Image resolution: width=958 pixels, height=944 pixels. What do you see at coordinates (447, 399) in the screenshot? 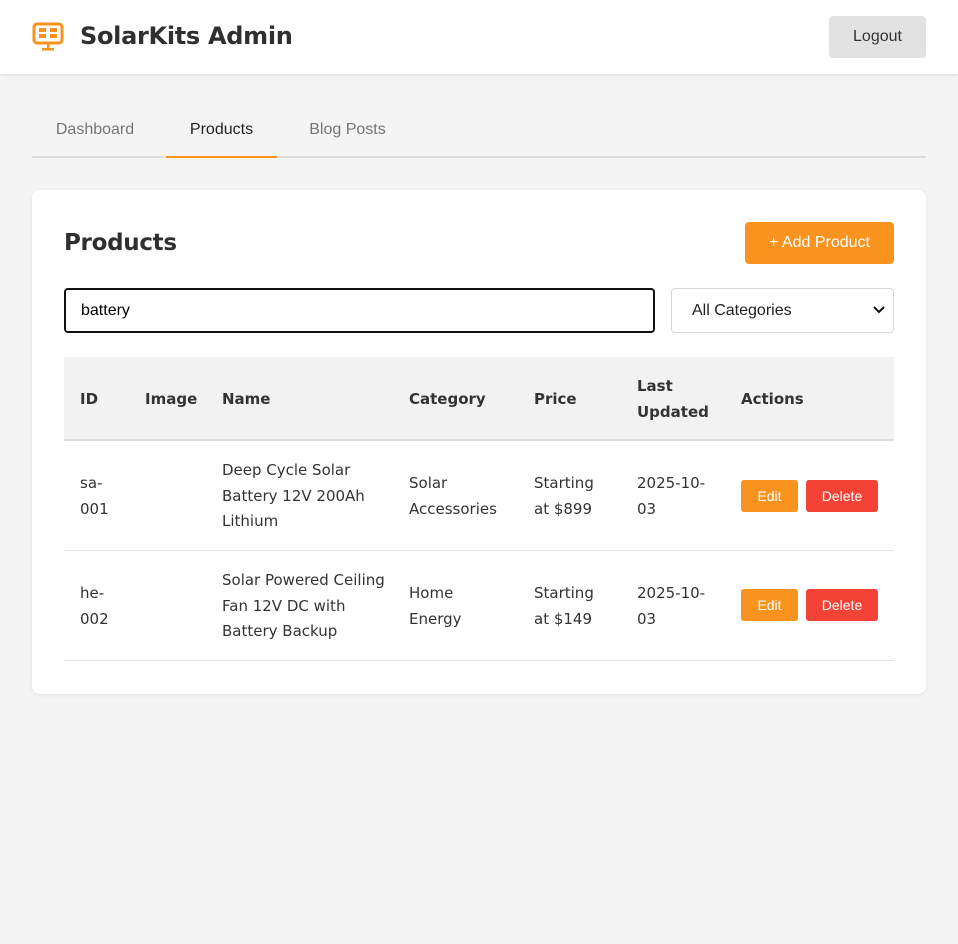
I see `column-header-category: Category` at bounding box center [447, 399].